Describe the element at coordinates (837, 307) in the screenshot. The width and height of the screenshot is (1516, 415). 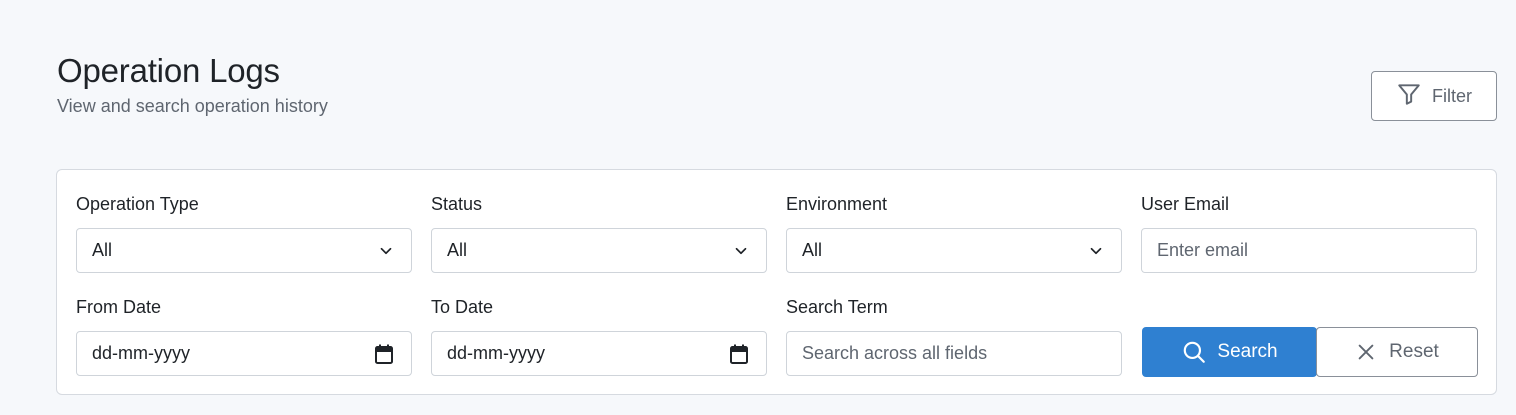
I see `search-term-label: Search Term` at that location.